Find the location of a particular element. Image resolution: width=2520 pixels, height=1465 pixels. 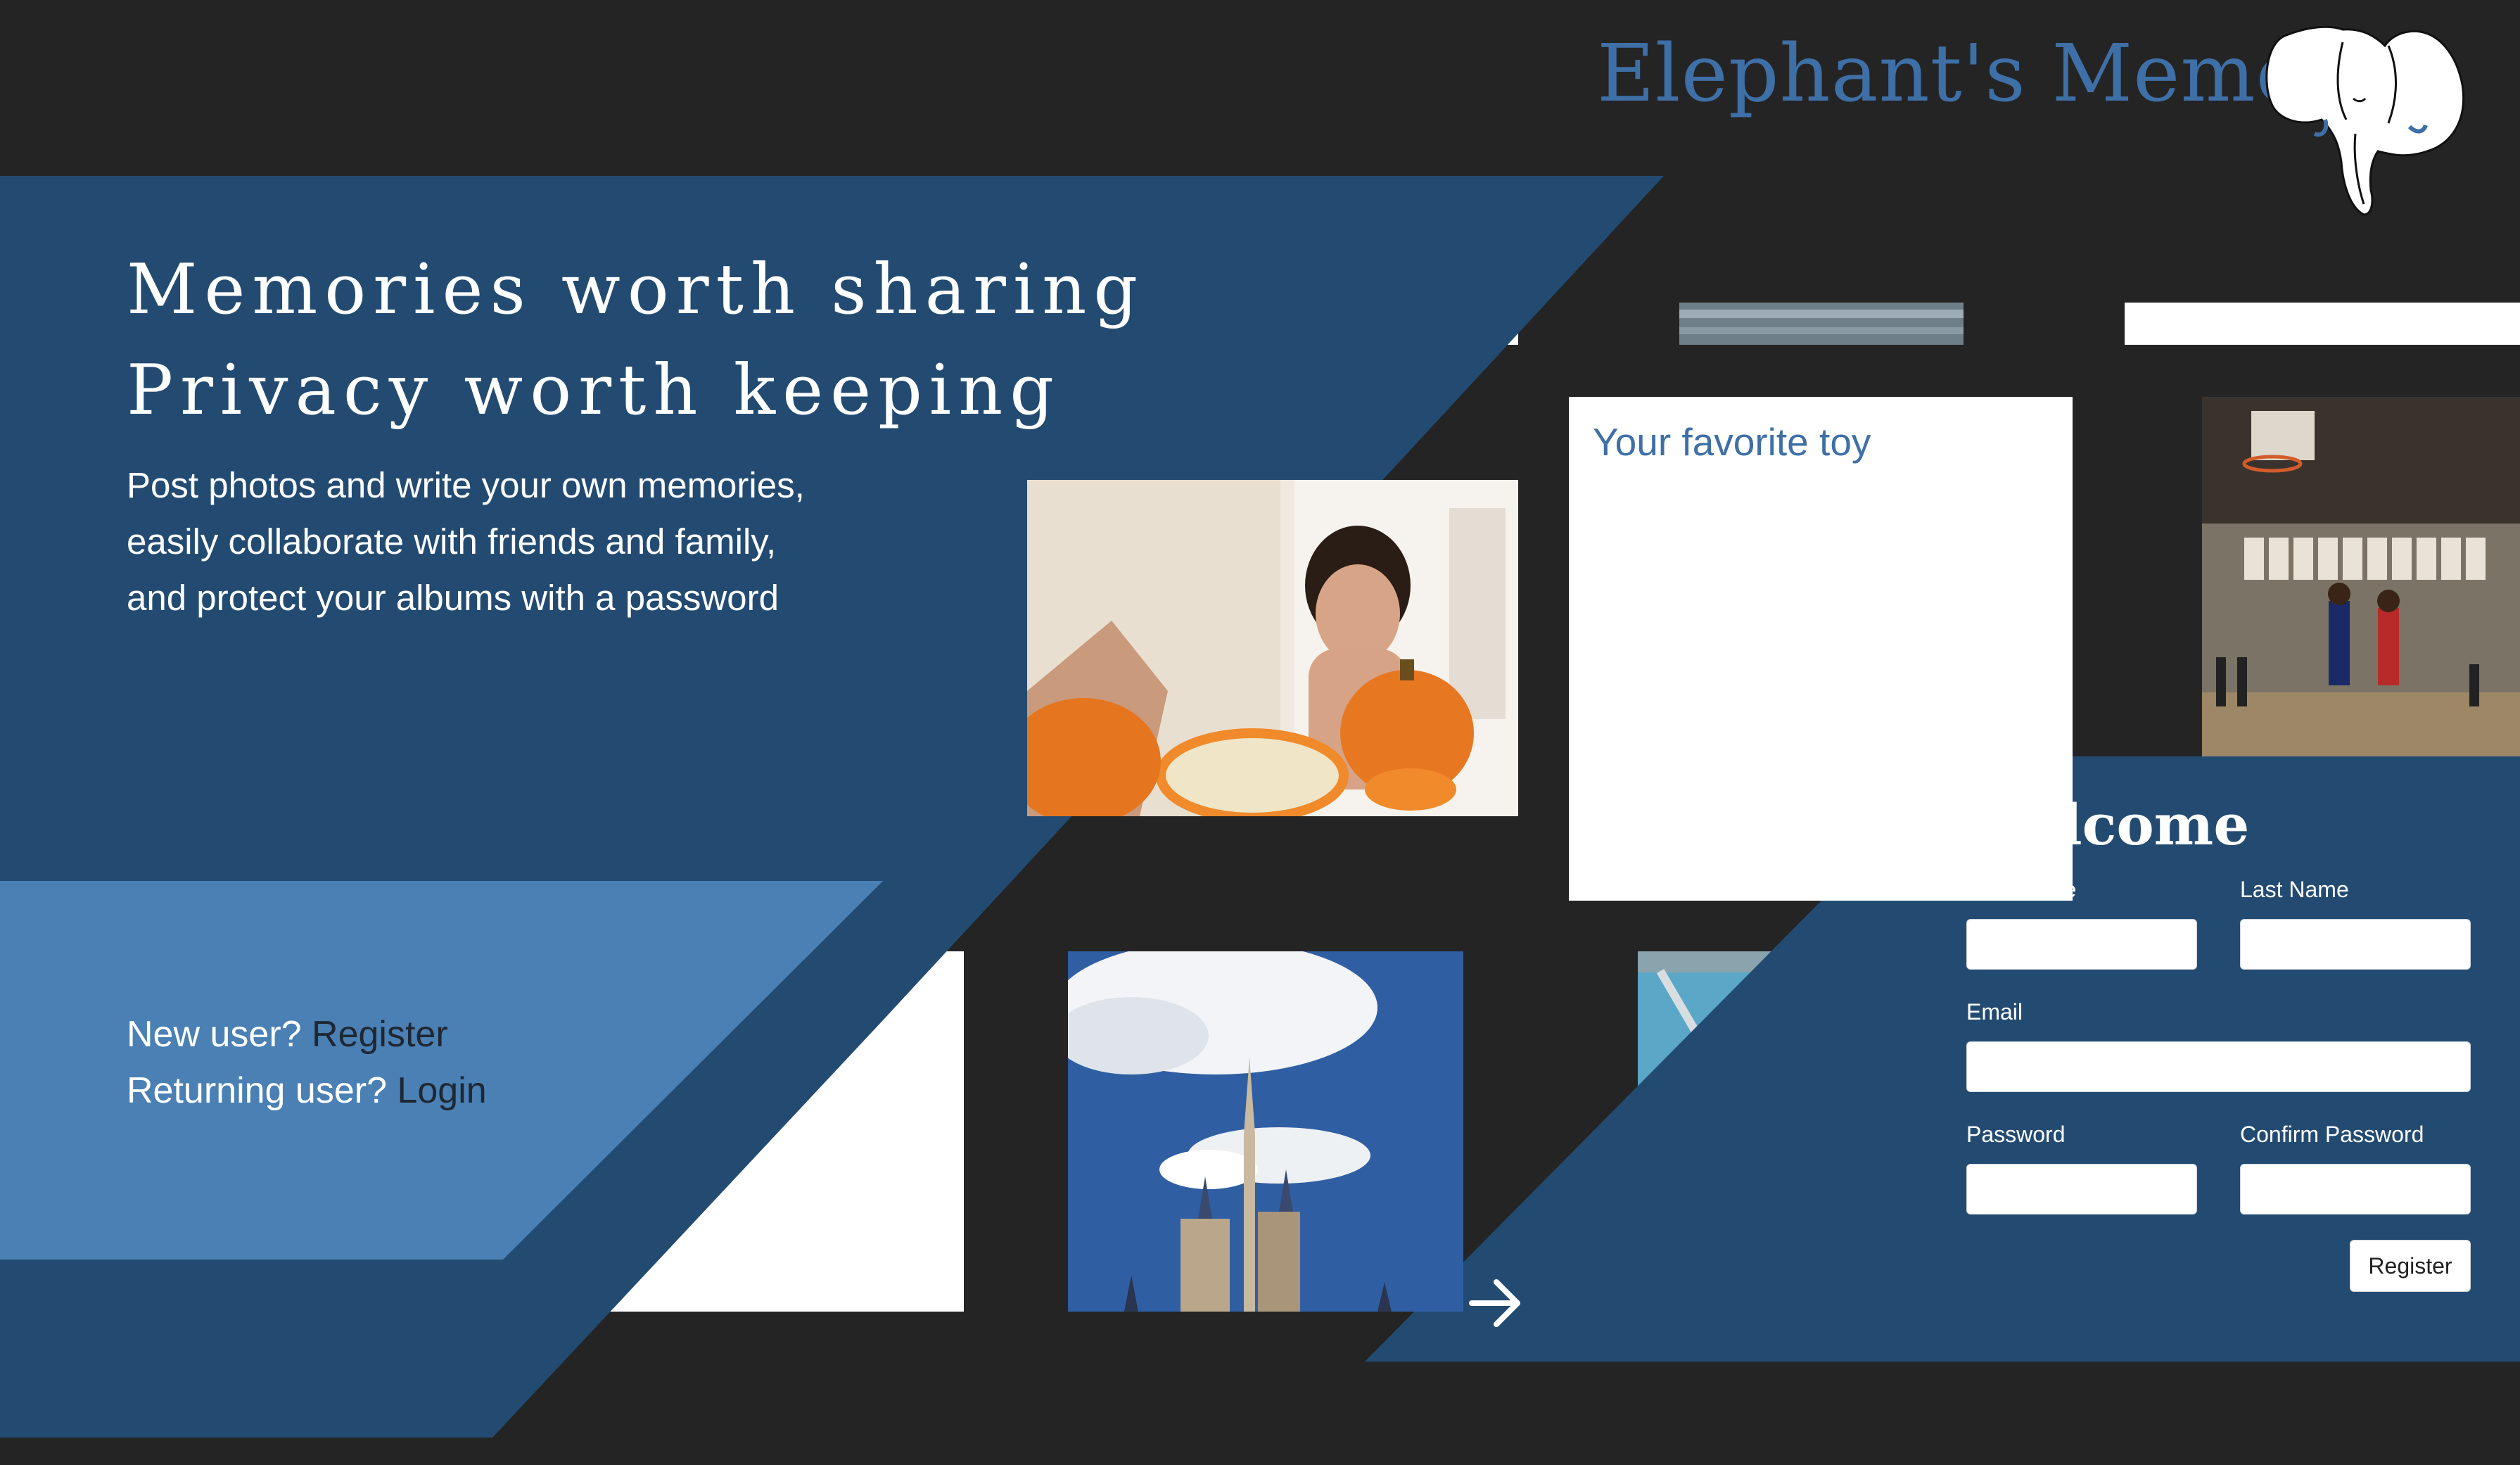

login-link: Login is located at coordinates (442, 1090).